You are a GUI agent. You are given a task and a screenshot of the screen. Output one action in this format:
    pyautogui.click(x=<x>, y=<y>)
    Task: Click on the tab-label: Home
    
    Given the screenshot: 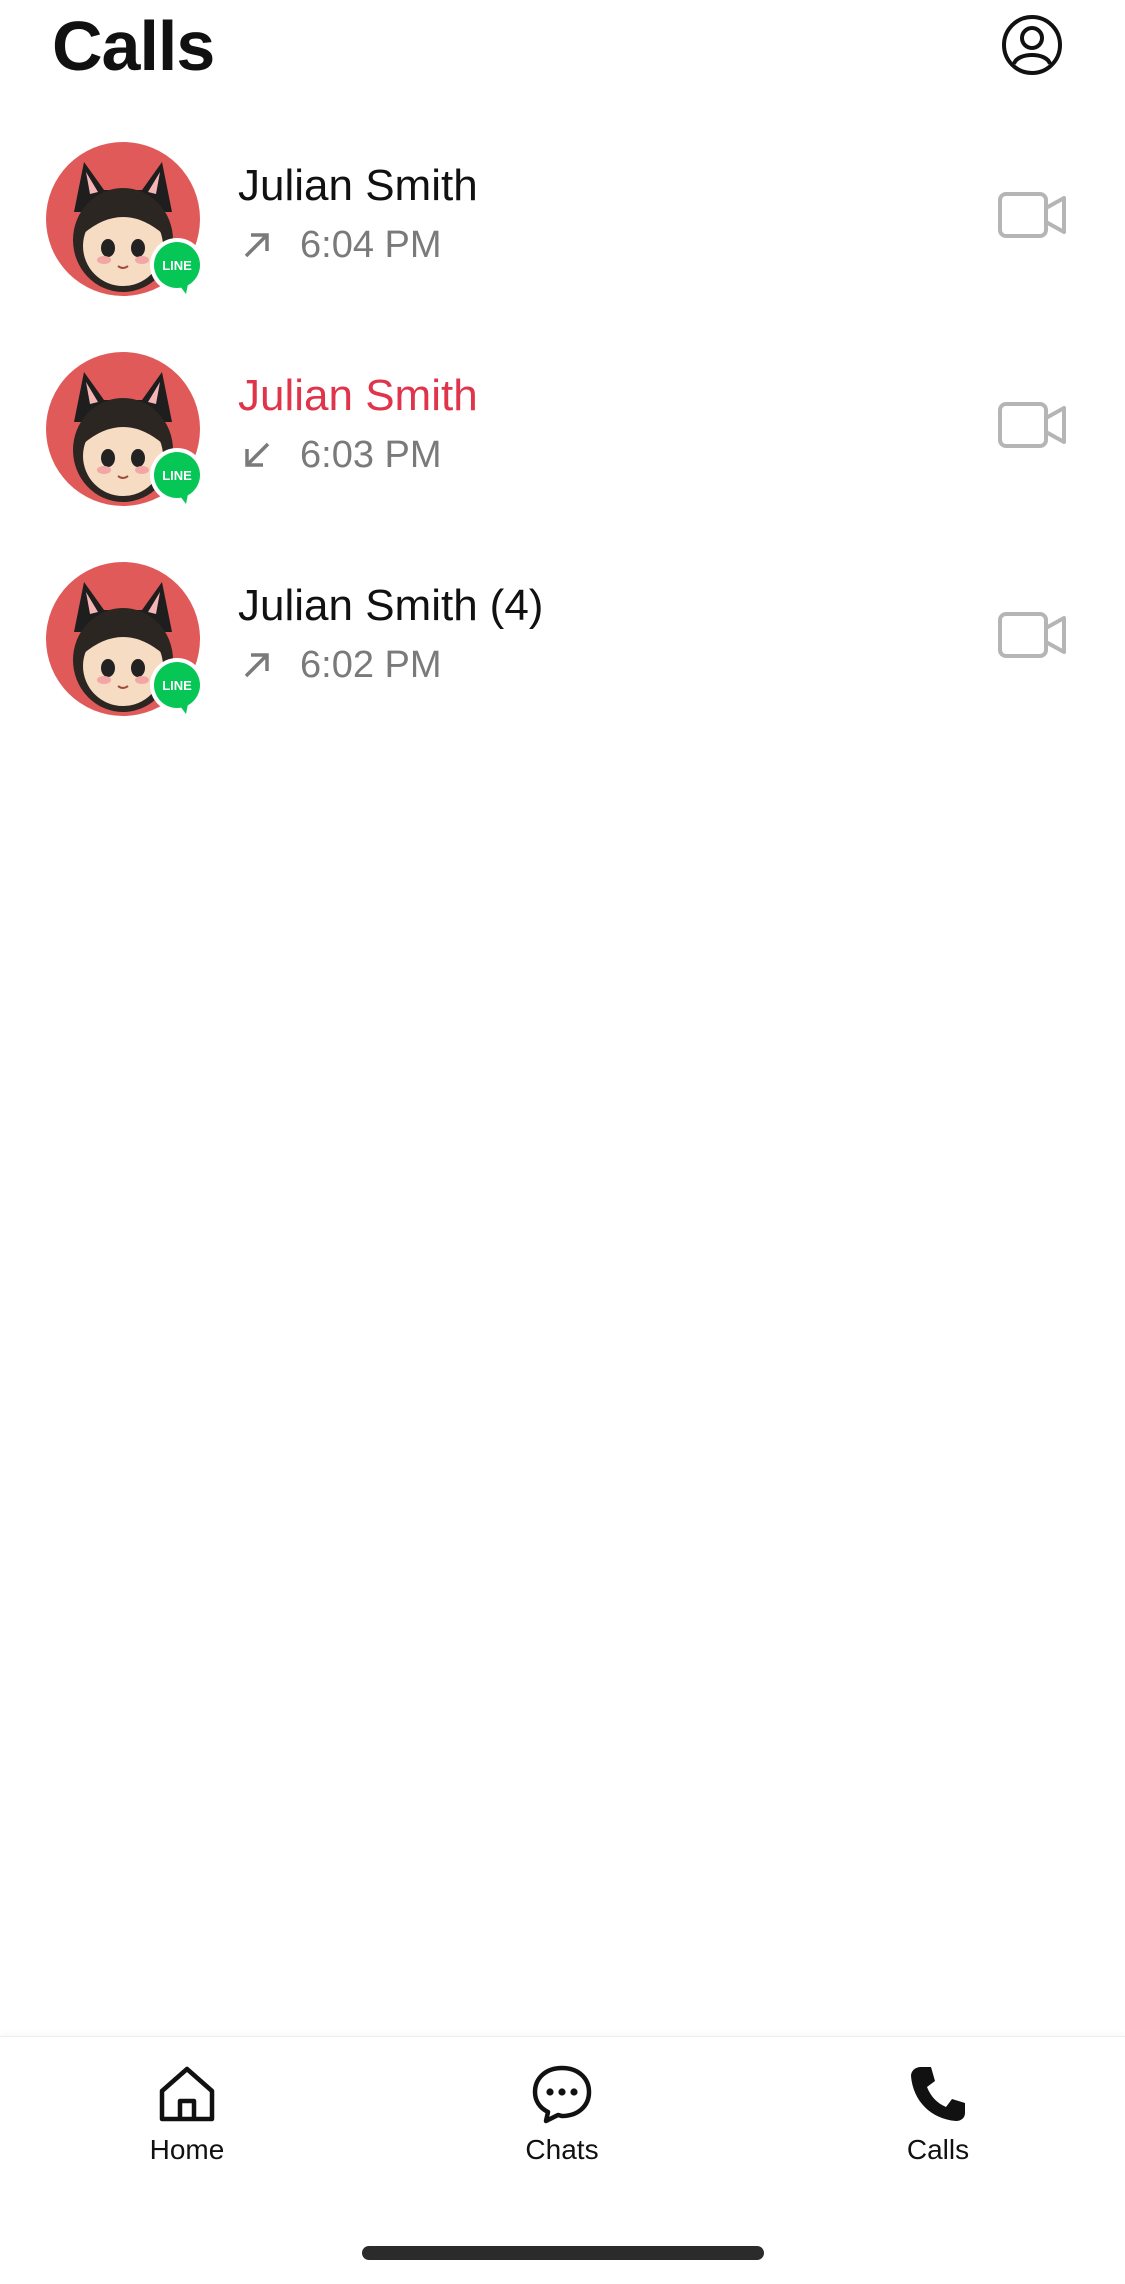 What is the action you would take?
    pyautogui.click(x=187, y=2149)
    